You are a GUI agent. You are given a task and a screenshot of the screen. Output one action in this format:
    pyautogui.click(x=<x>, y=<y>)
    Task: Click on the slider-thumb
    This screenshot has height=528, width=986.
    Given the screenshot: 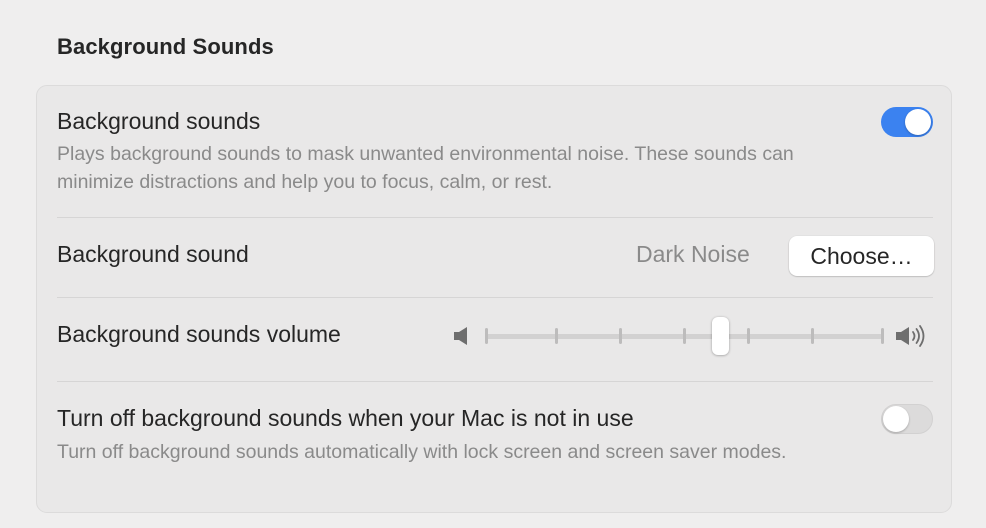 What is the action you would take?
    pyautogui.click(x=720, y=336)
    